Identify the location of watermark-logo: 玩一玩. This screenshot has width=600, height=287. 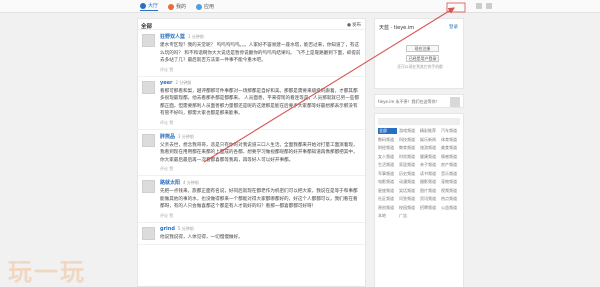
(47, 271).